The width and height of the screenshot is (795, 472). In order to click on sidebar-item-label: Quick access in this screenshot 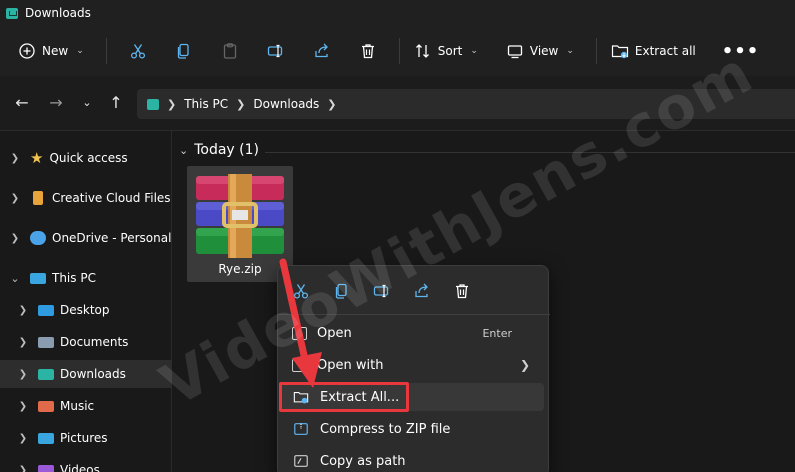, I will do `click(88, 158)`.